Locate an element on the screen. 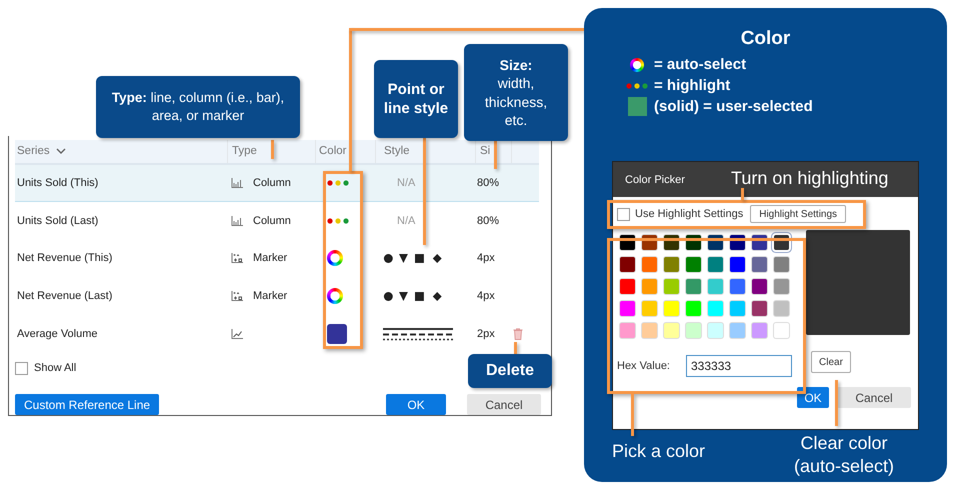 This screenshot has width=957, height=495. panel-title: Color is located at coordinates (766, 39).